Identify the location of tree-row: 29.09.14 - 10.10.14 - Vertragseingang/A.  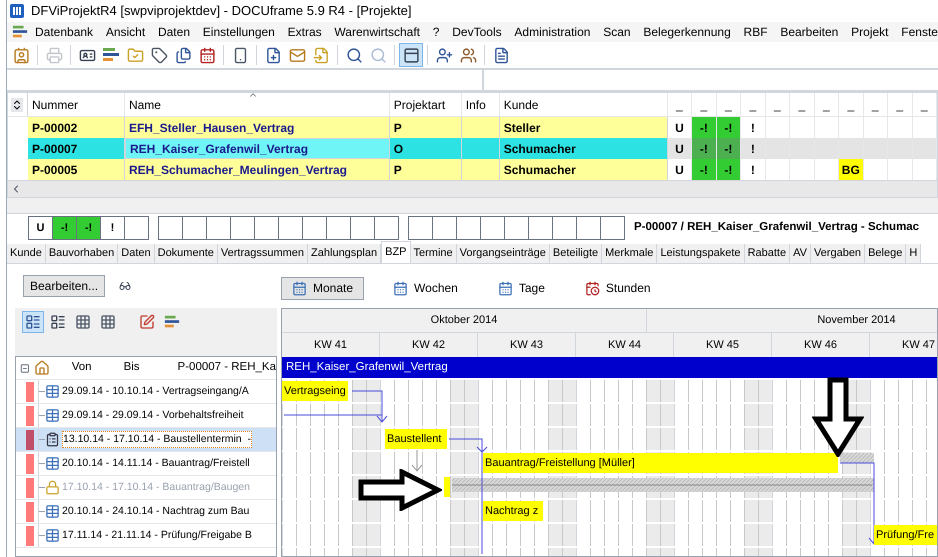
(146, 392).